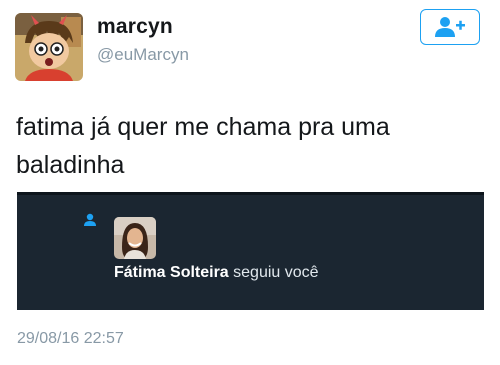 The image size is (500, 365). I want to click on follow-button, so click(450, 27).